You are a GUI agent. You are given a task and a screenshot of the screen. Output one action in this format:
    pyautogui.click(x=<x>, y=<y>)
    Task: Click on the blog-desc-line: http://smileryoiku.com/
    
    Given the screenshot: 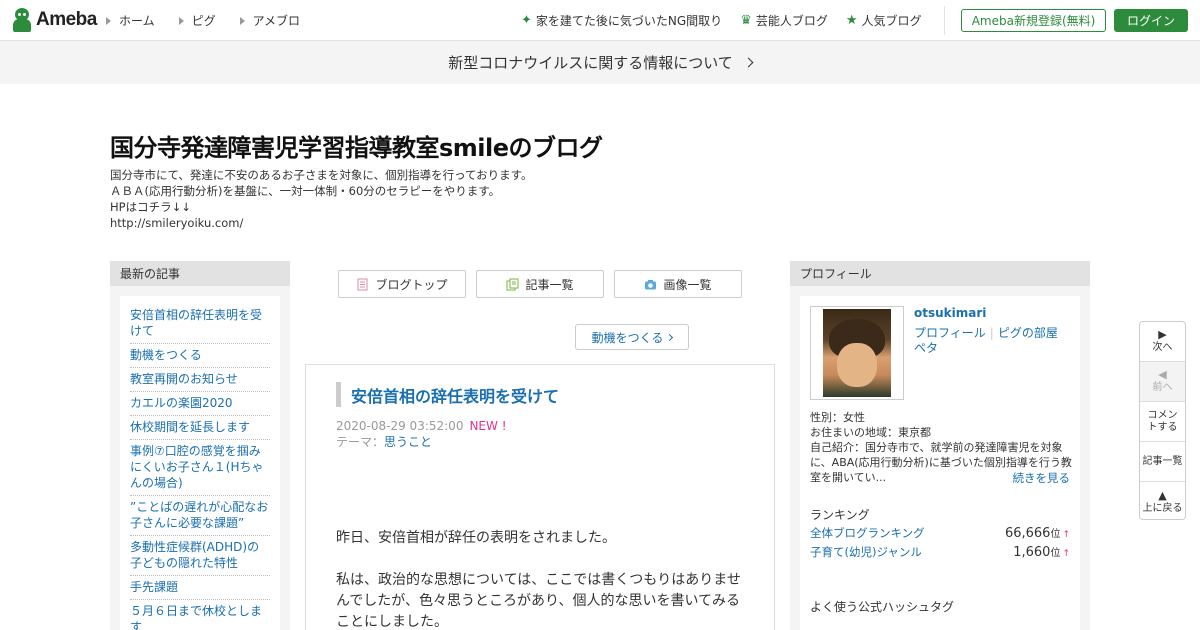 What is the action you would take?
    pyautogui.click(x=177, y=223)
    